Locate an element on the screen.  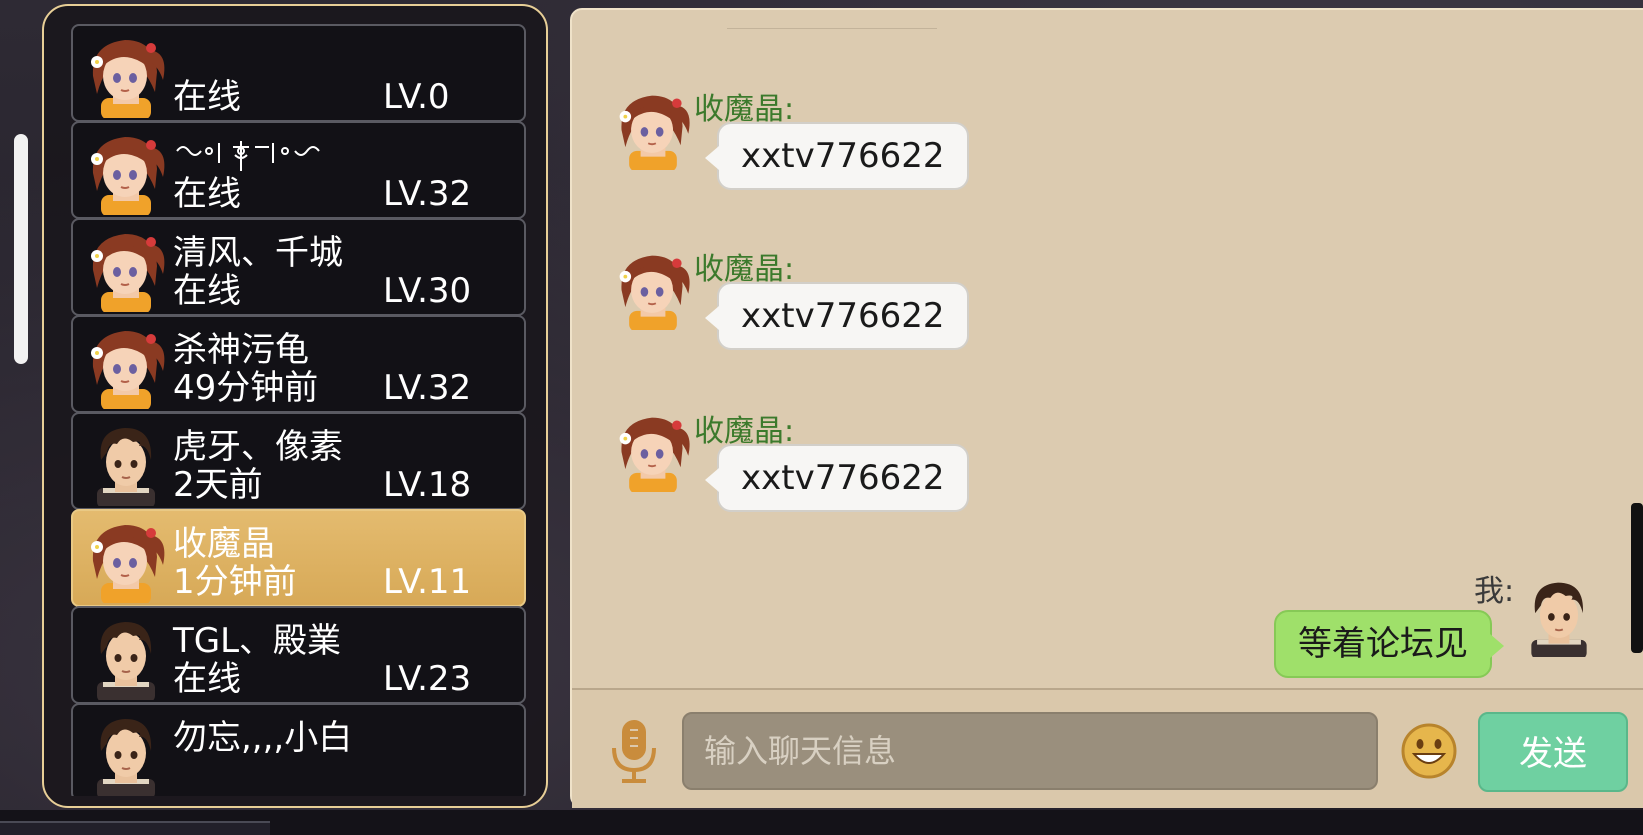
friend-row: 清风、千城 在线 LV.30 is located at coordinates (298, 267).